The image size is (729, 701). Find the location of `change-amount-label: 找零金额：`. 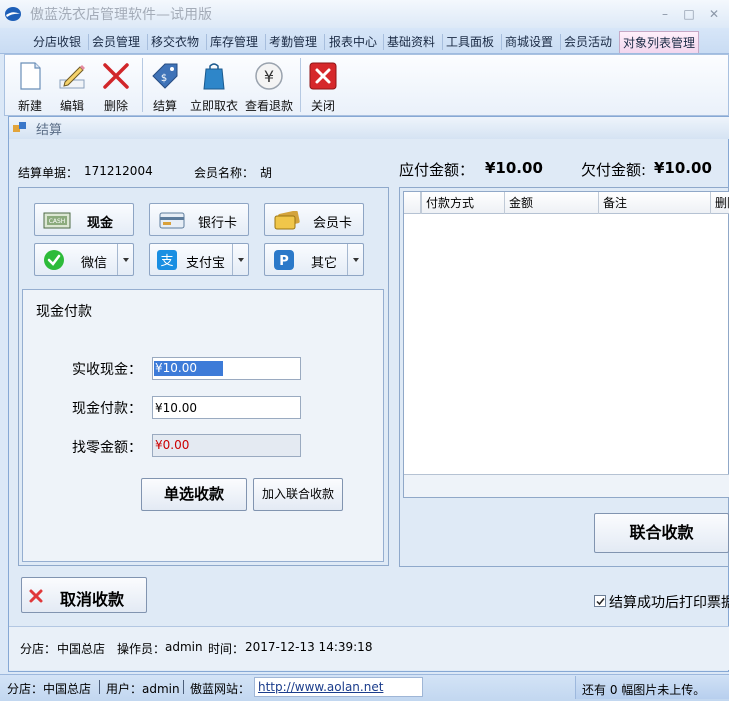

change-amount-label: 找零金额： is located at coordinates (107, 448).